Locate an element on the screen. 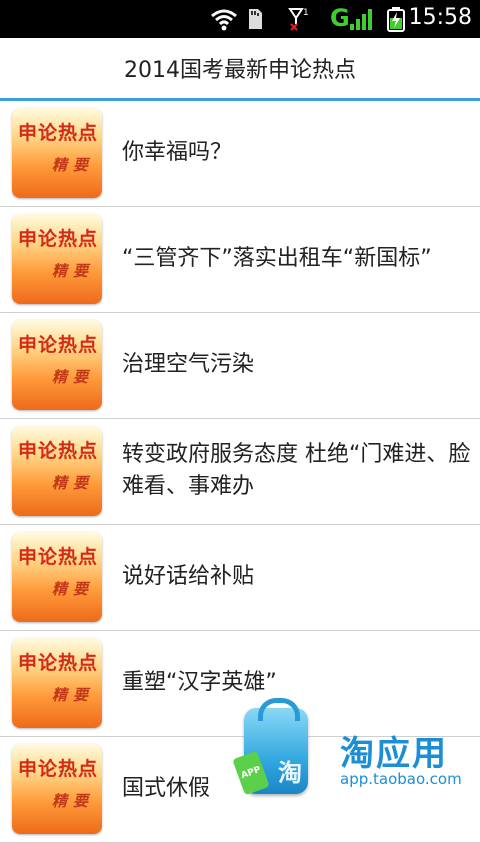  list-item-title: “三管齐下”落实出租车“新国标” is located at coordinates (277, 258).